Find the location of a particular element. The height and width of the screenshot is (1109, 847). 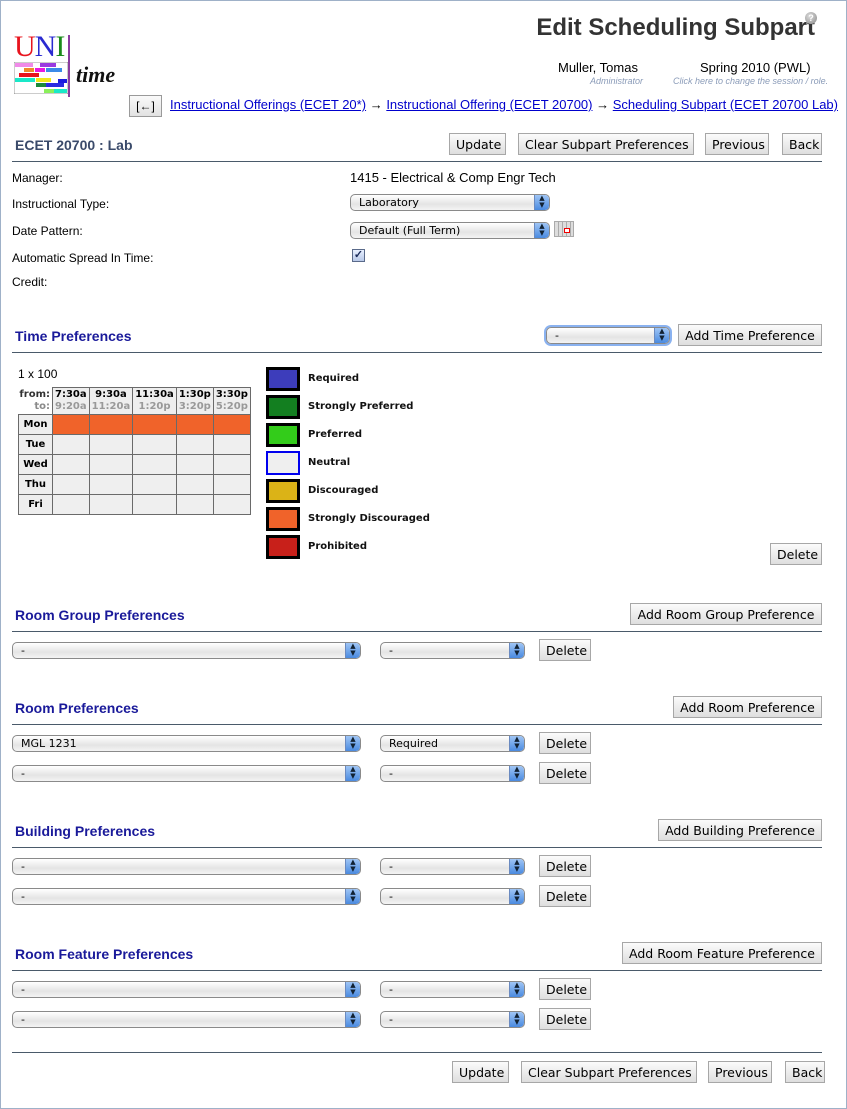

day-header: Wed is located at coordinates (35, 464).